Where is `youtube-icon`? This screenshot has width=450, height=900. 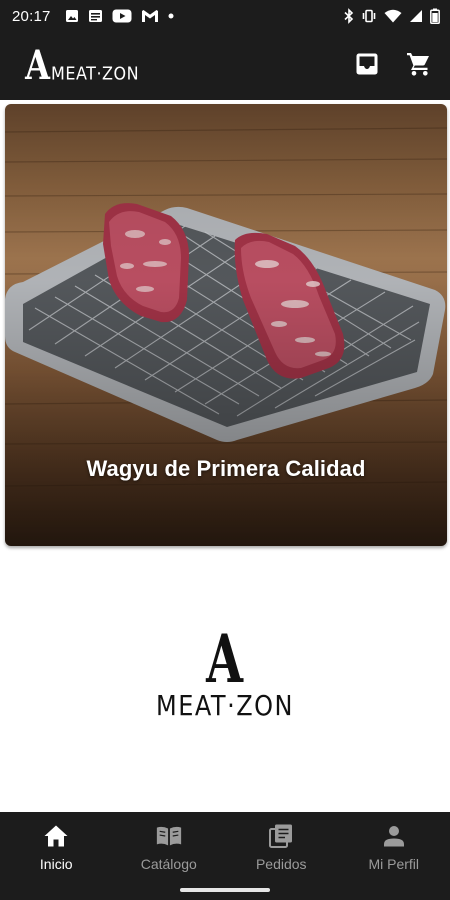
youtube-icon is located at coordinates (122, 16).